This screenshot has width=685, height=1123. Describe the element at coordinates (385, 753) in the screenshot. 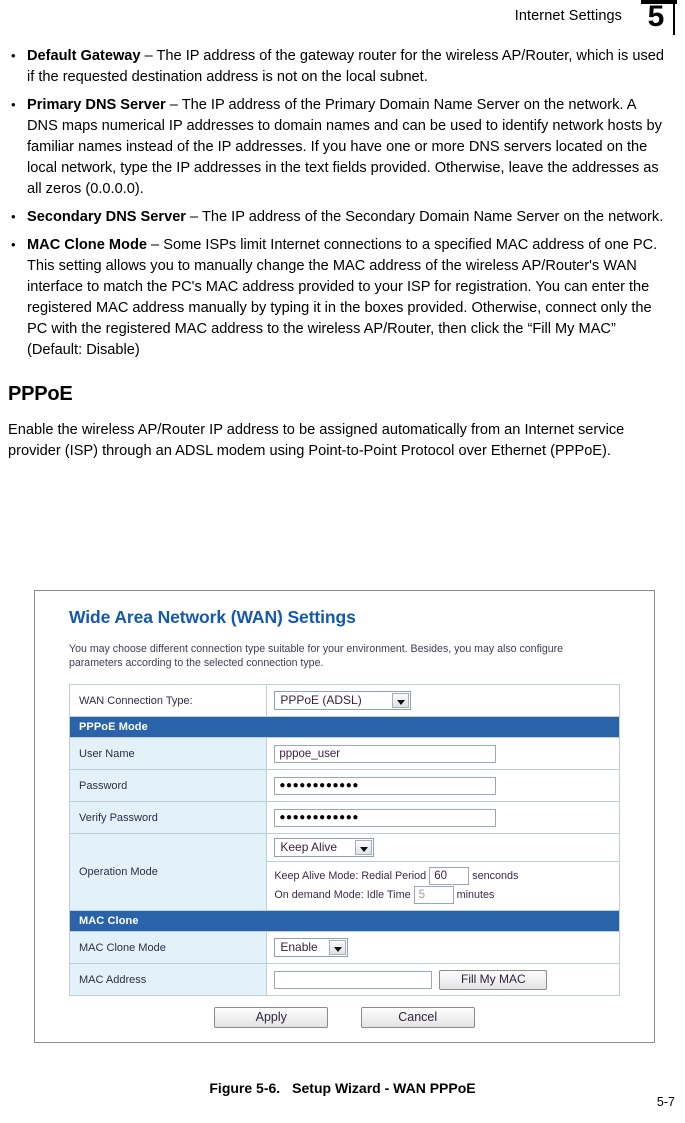

I see `user-name-input: pppoe_user` at that location.